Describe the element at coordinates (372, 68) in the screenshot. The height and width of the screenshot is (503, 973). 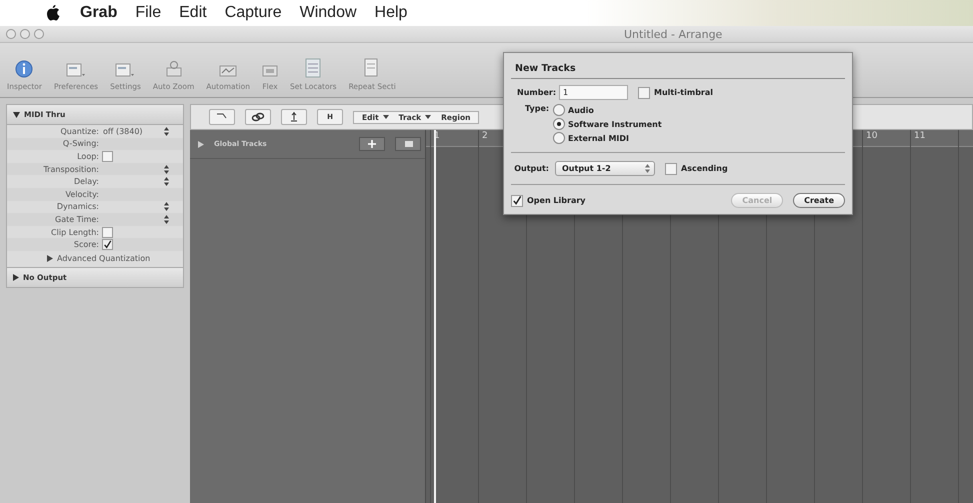
I see `document-icon` at that location.